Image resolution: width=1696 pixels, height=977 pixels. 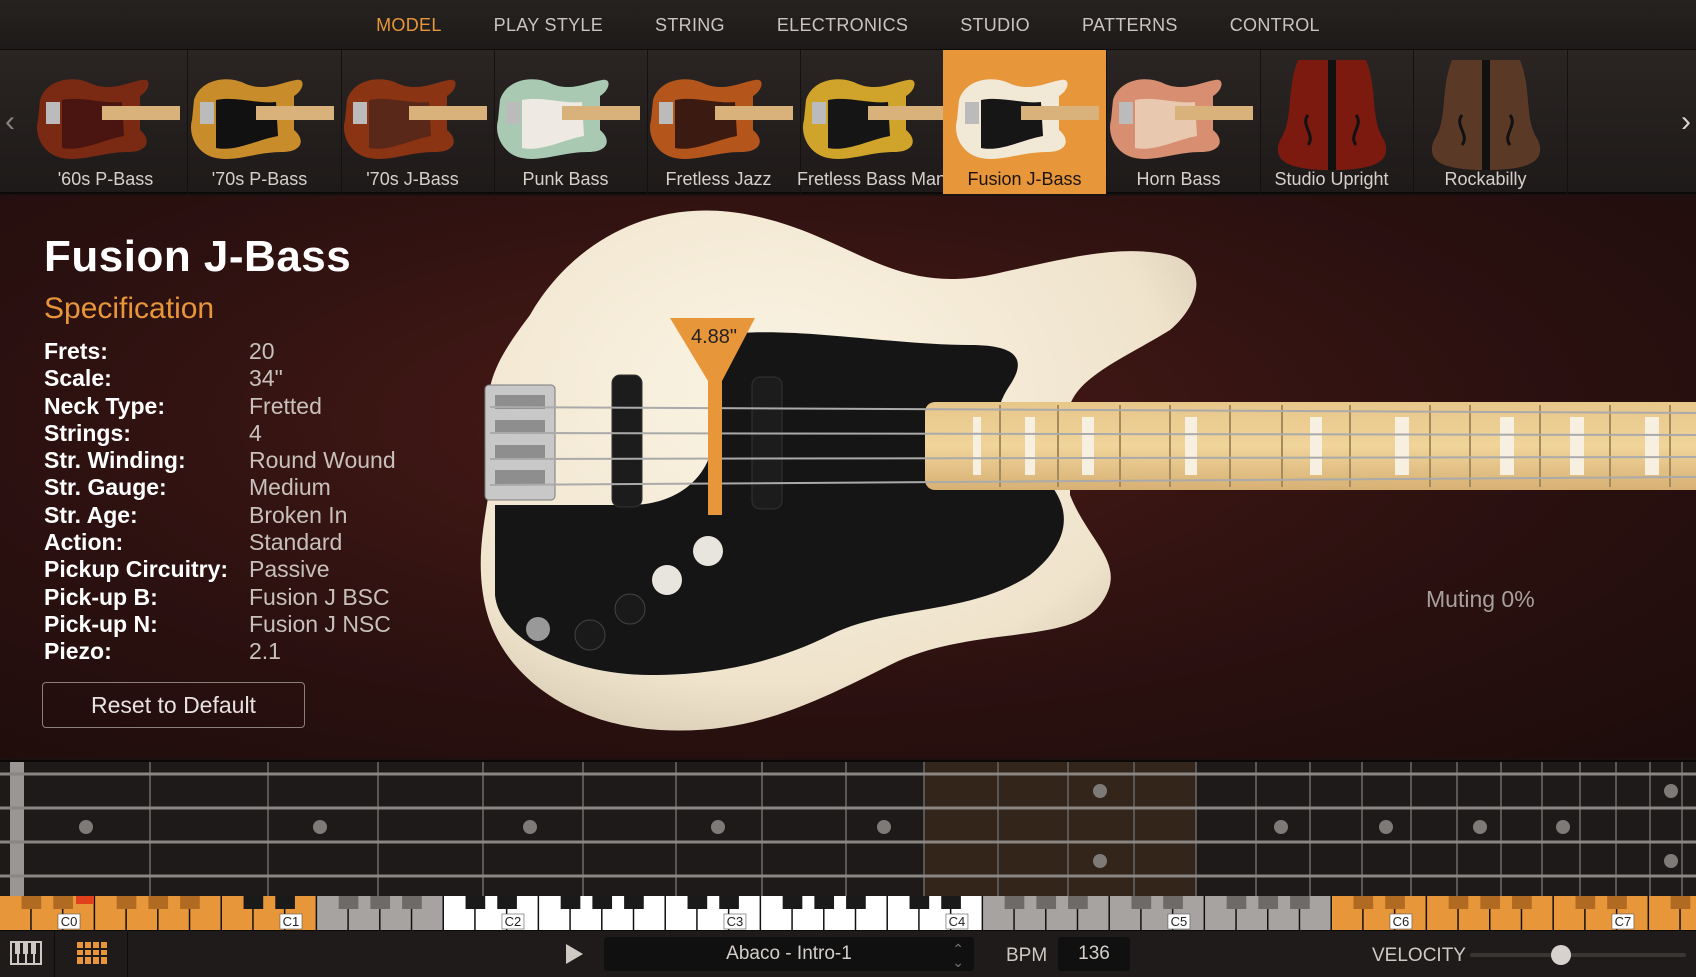 What do you see at coordinates (842, 25) in the screenshot?
I see `tab-electronics: ELECTRONICS` at bounding box center [842, 25].